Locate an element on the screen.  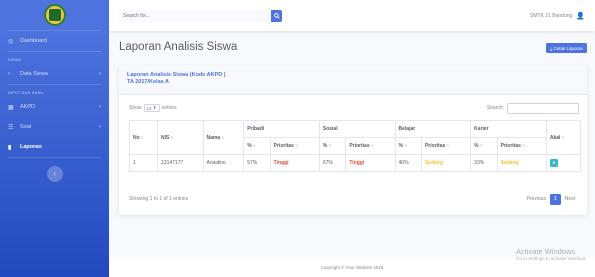
speedometer-icon: ◎ is located at coordinates (11, 41).